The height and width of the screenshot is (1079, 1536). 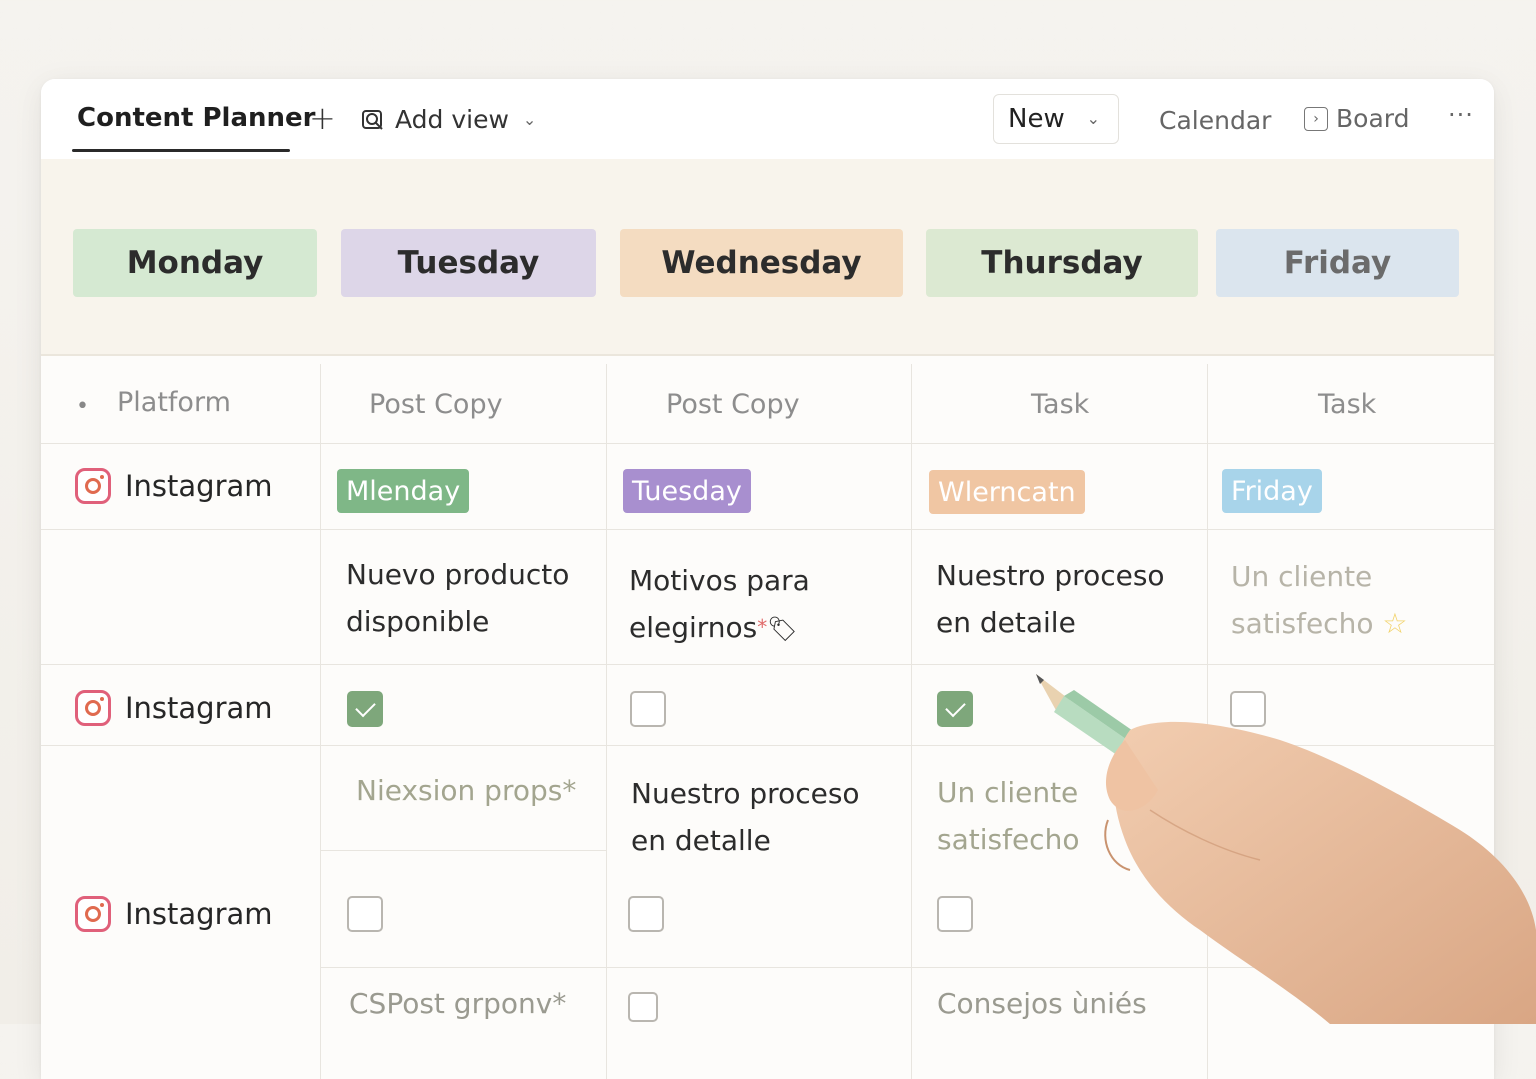 I want to click on day-thursday: Thursday, so click(x=1062, y=263).